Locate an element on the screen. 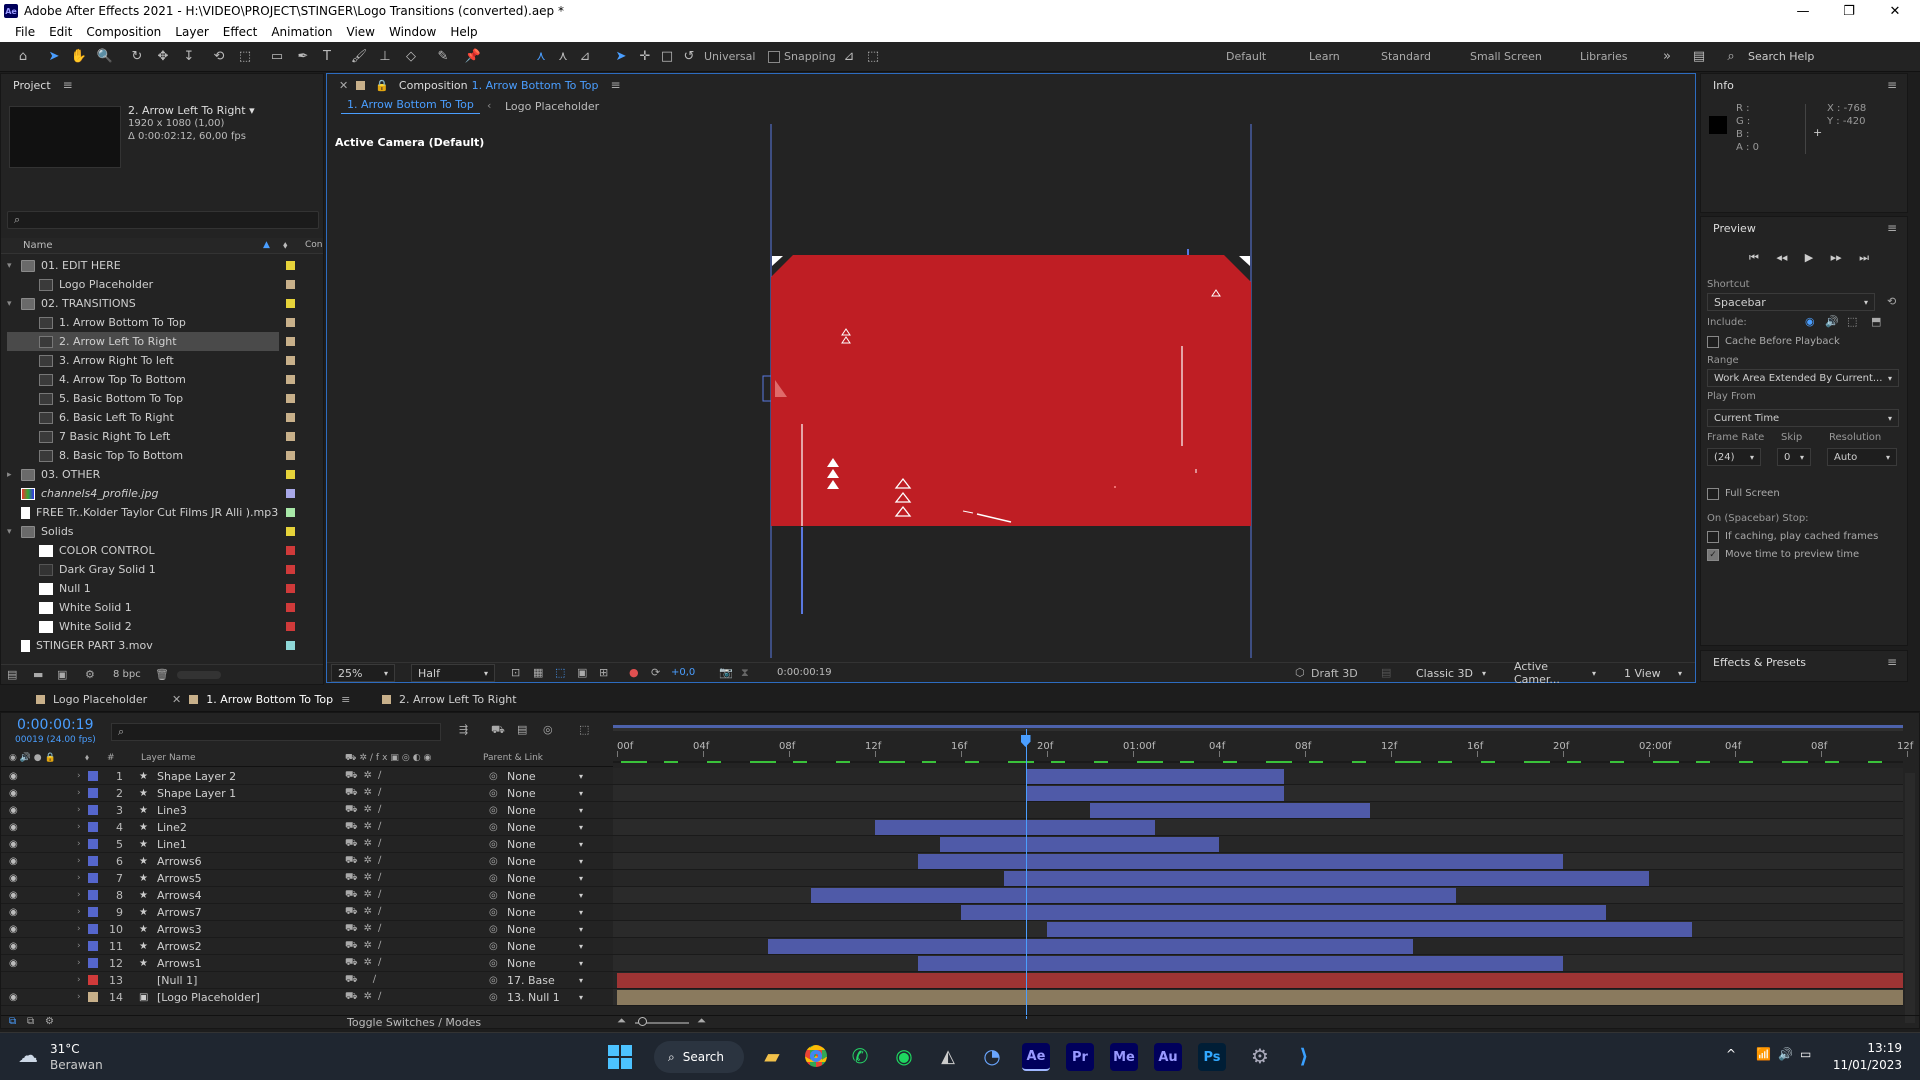 The image size is (1920, 1080). zoom-tool-icon: 🔍 is located at coordinates (105, 57).